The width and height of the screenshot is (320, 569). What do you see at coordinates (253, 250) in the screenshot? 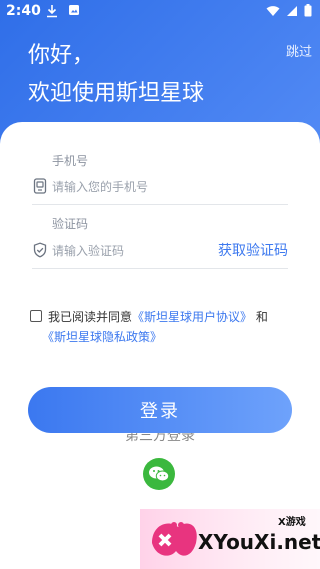
I see `get-code-button: 获取验证码` at bounding box center [253, 250].